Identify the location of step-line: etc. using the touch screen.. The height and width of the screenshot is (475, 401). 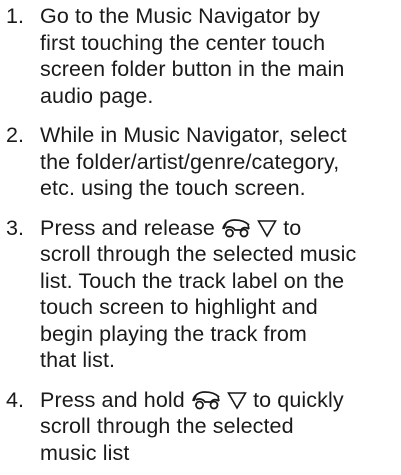
(173, 188).